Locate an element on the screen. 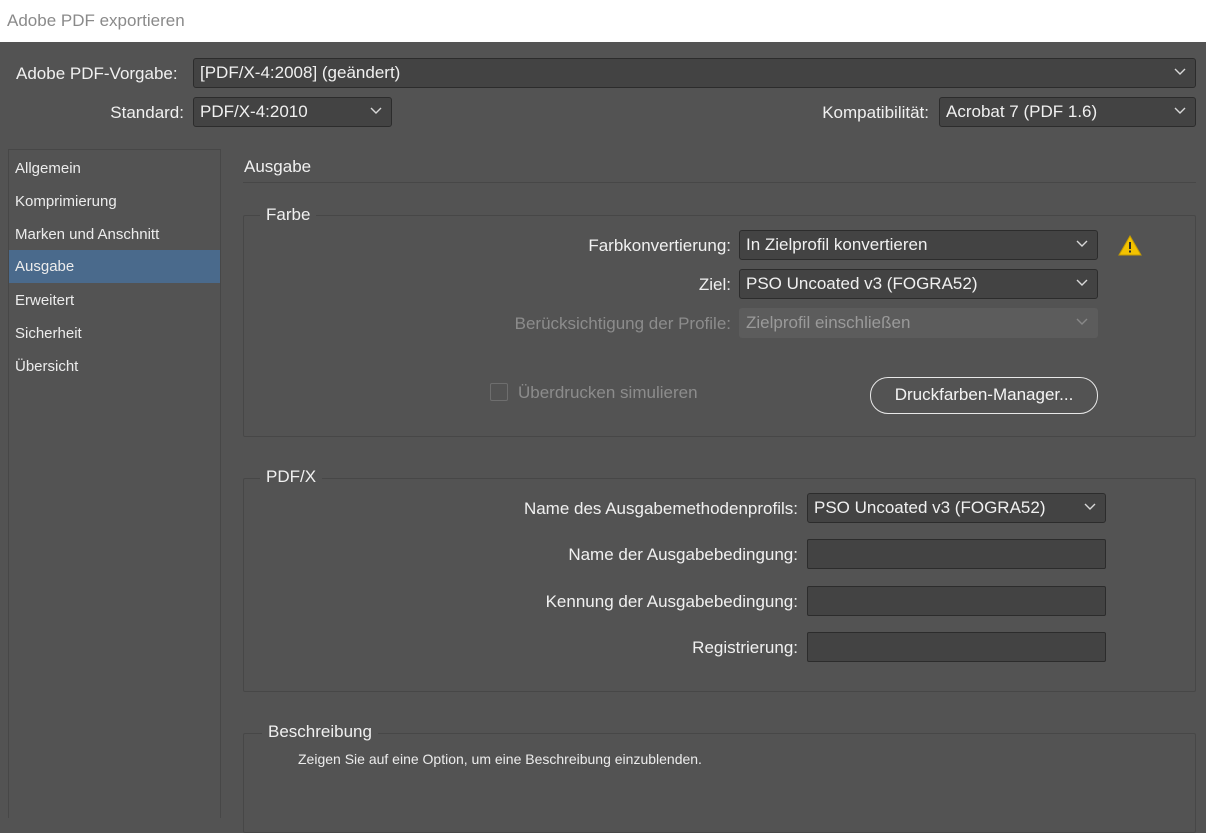  standard-value: PDF/X-4:2010 is located at coordinates (254, 111).